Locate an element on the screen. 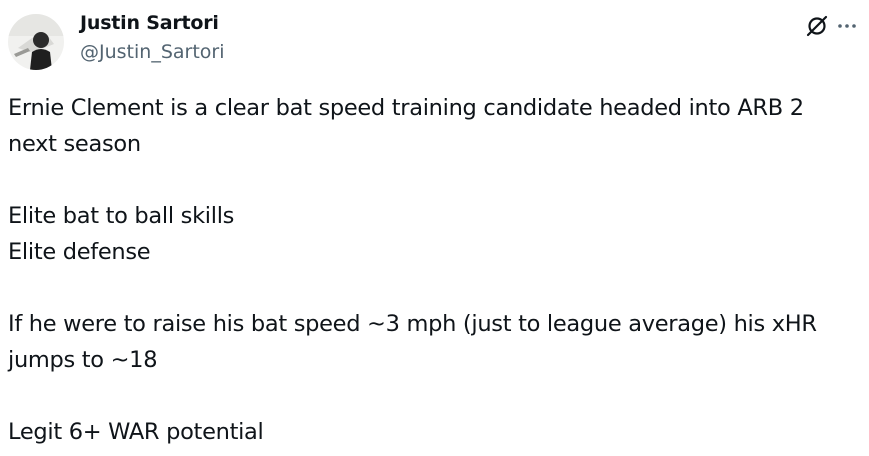 The image size is (869, 456). tweet-line: next season is located at coordinates (74, 144).